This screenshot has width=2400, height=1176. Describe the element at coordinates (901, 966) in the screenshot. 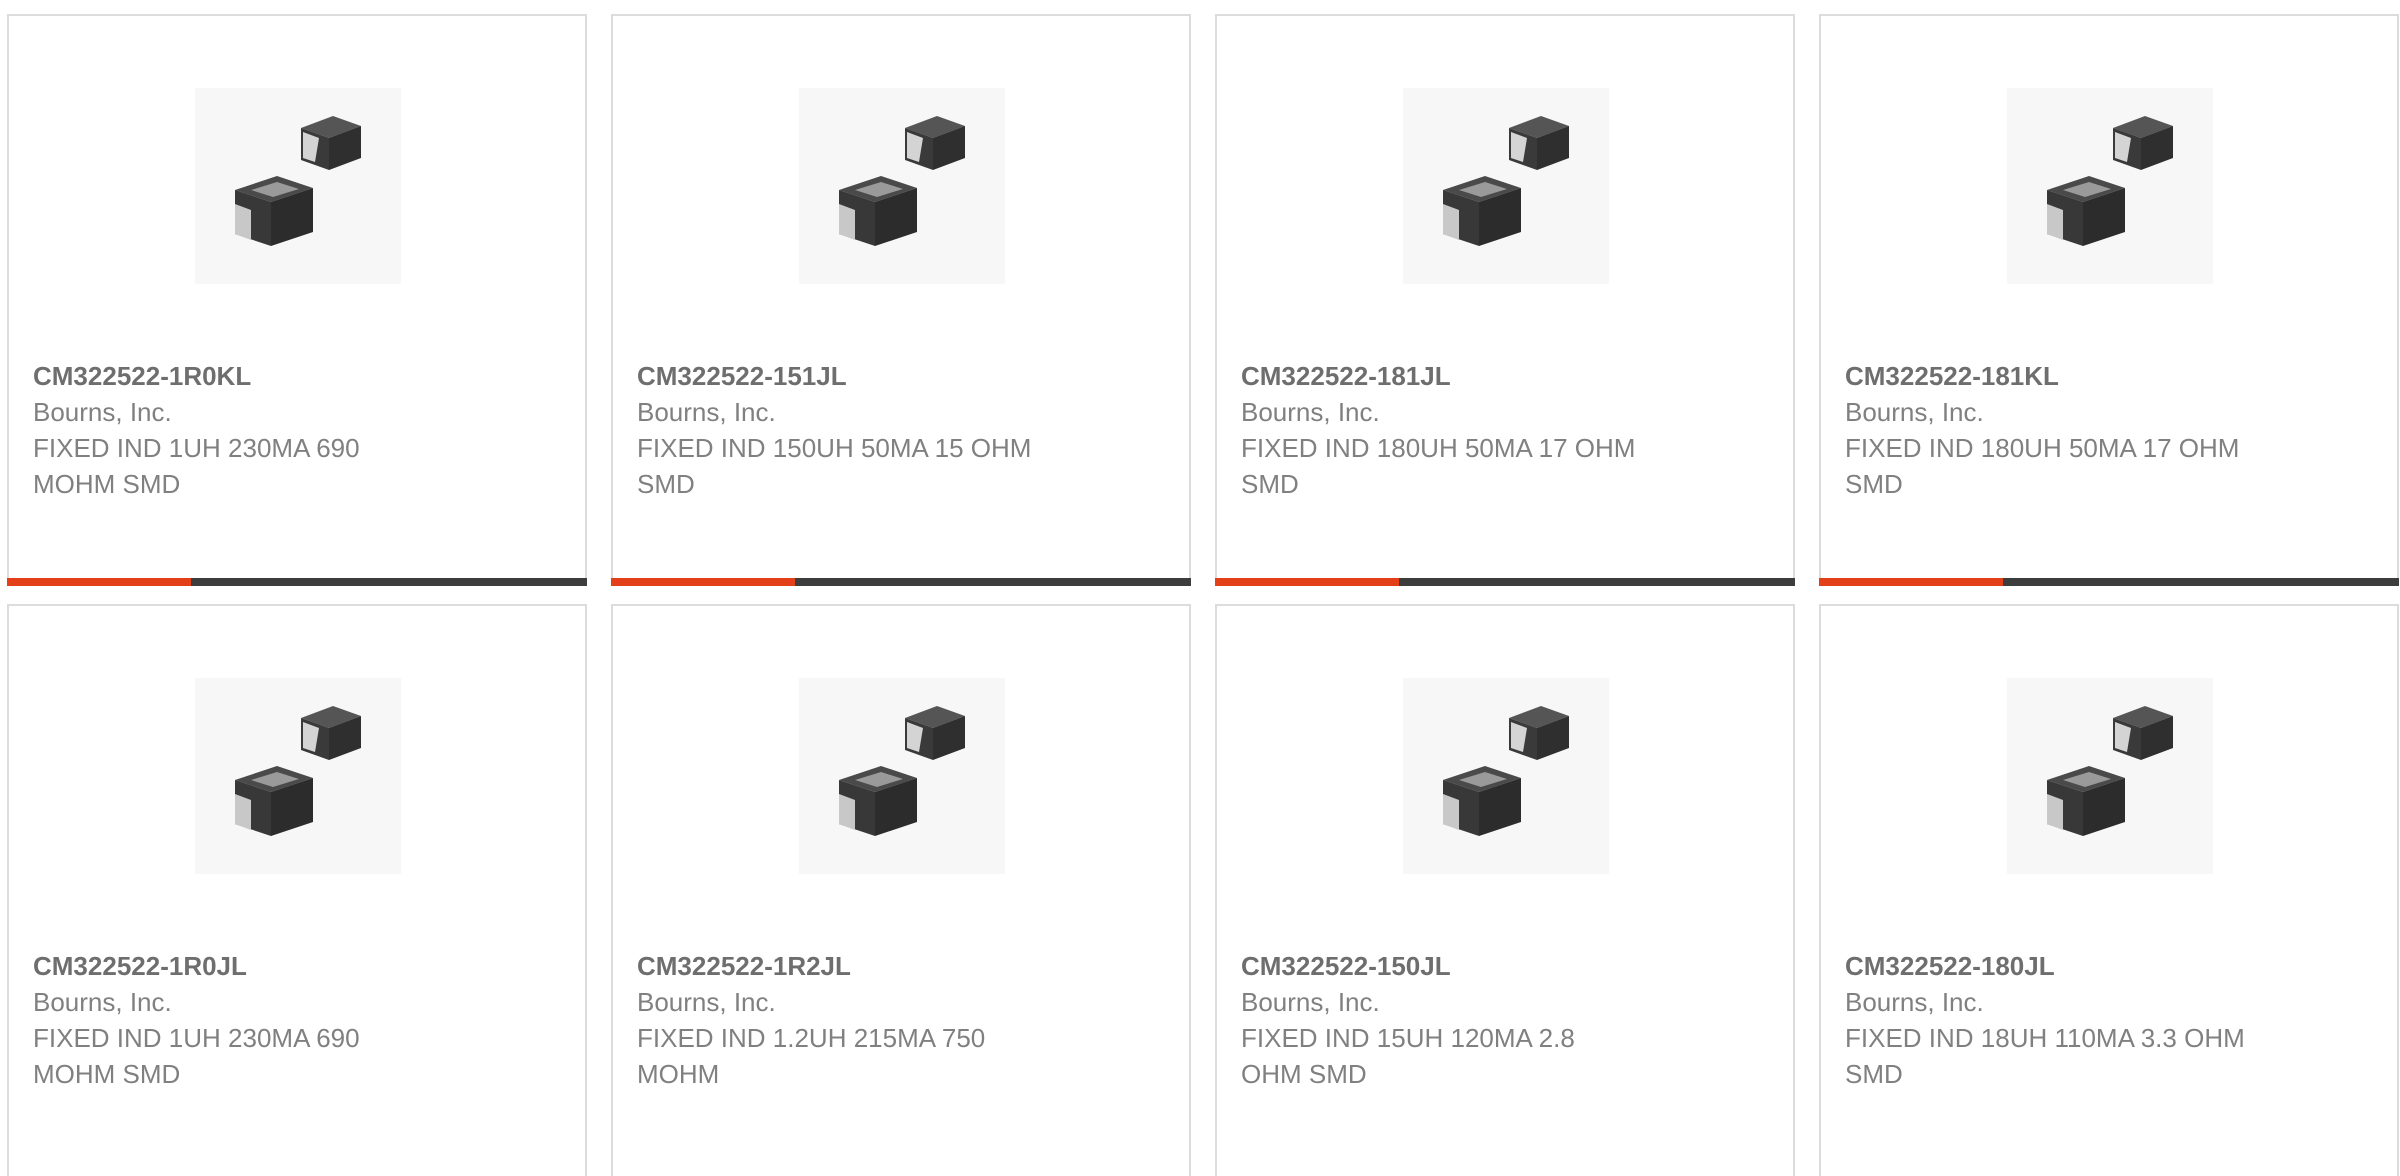

I see `part-number-link: CM322522-1R2JL` at that location.